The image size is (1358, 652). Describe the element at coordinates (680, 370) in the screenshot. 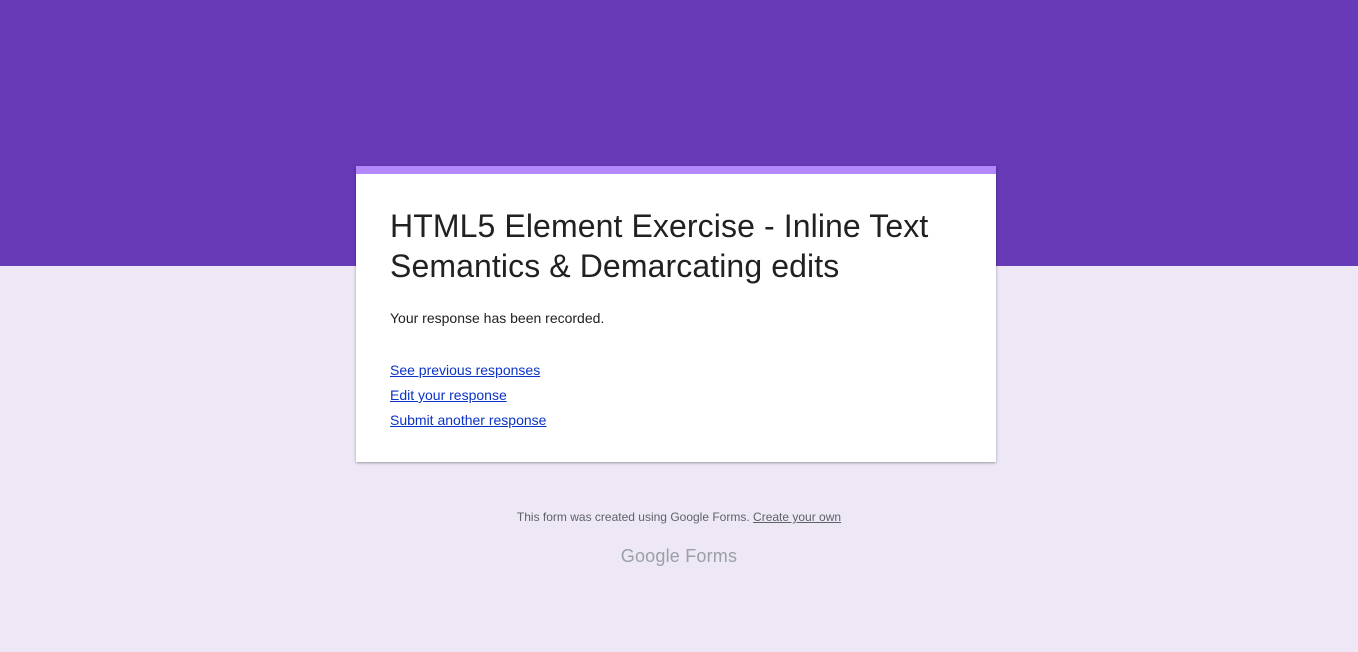

I see `see-previous-responses-link: See previous responses` at that location.